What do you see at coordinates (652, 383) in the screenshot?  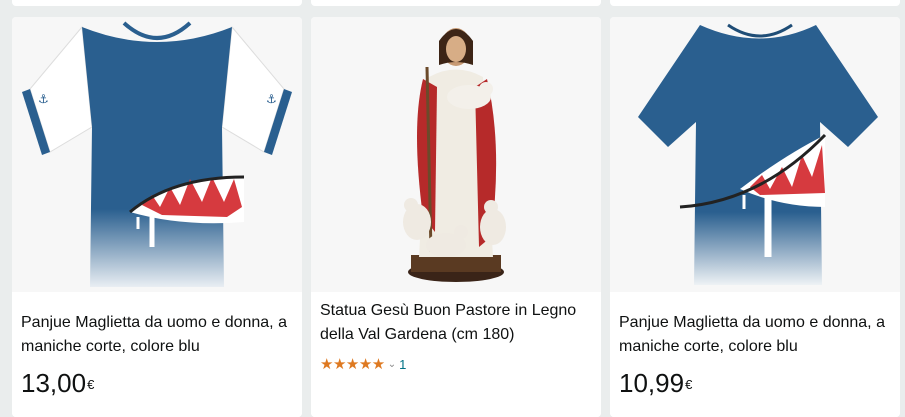 I see `price-value: 10,99` at bounding box center [652, 383].